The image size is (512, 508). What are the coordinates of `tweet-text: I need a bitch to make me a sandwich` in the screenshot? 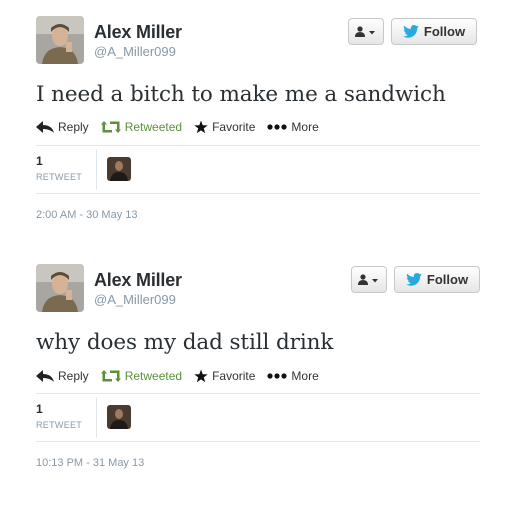 It's located at (241, 94).